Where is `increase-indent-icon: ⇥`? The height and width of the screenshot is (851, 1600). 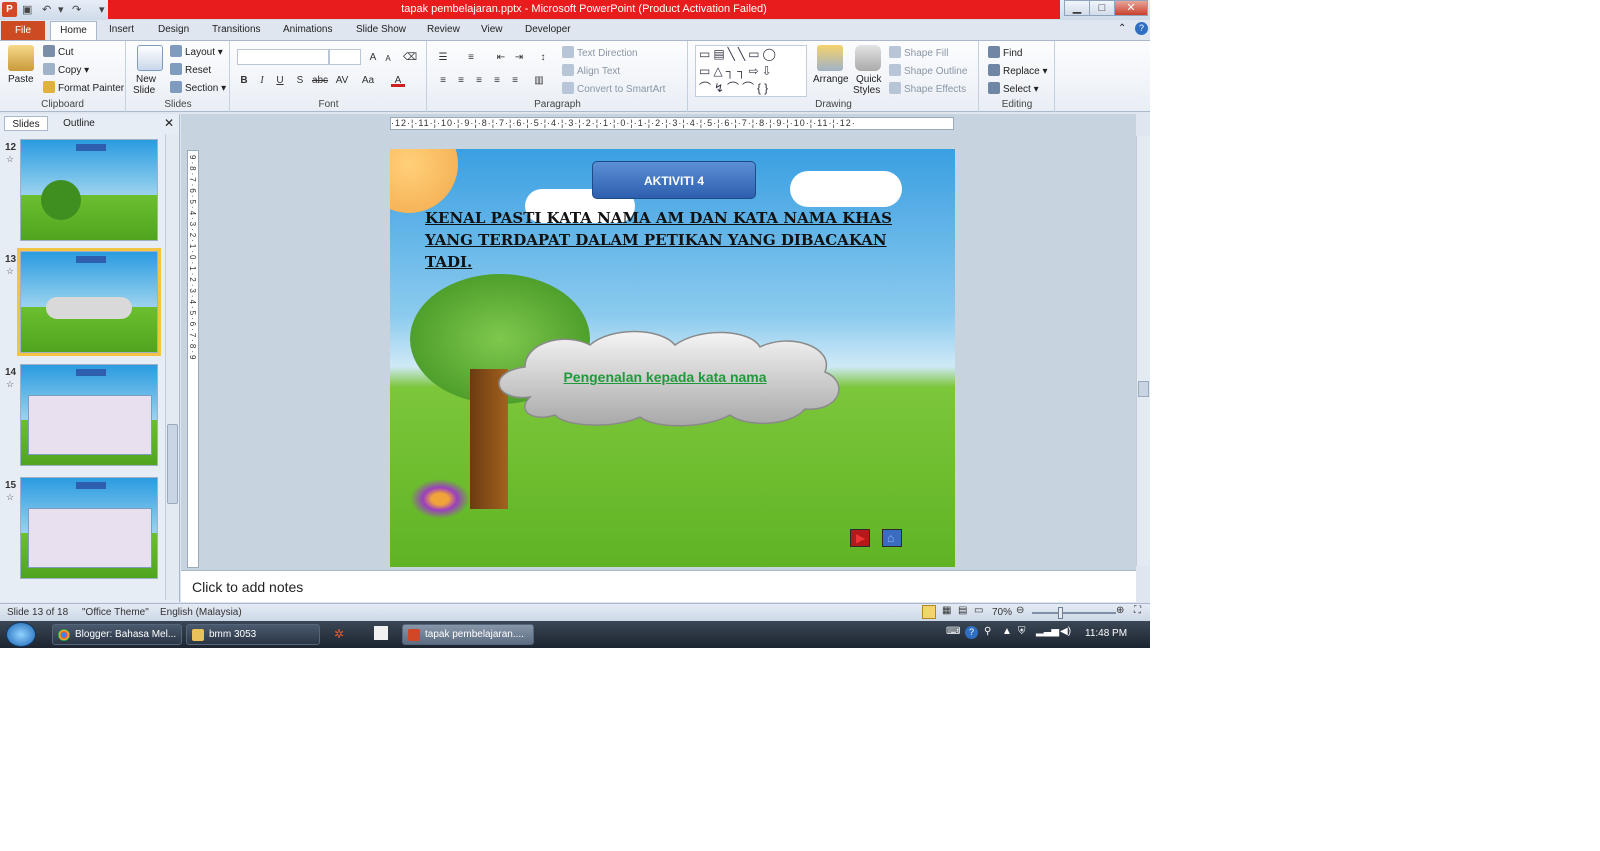
increase-indent-icon: ⇥ is located at coordinates (519, 57).